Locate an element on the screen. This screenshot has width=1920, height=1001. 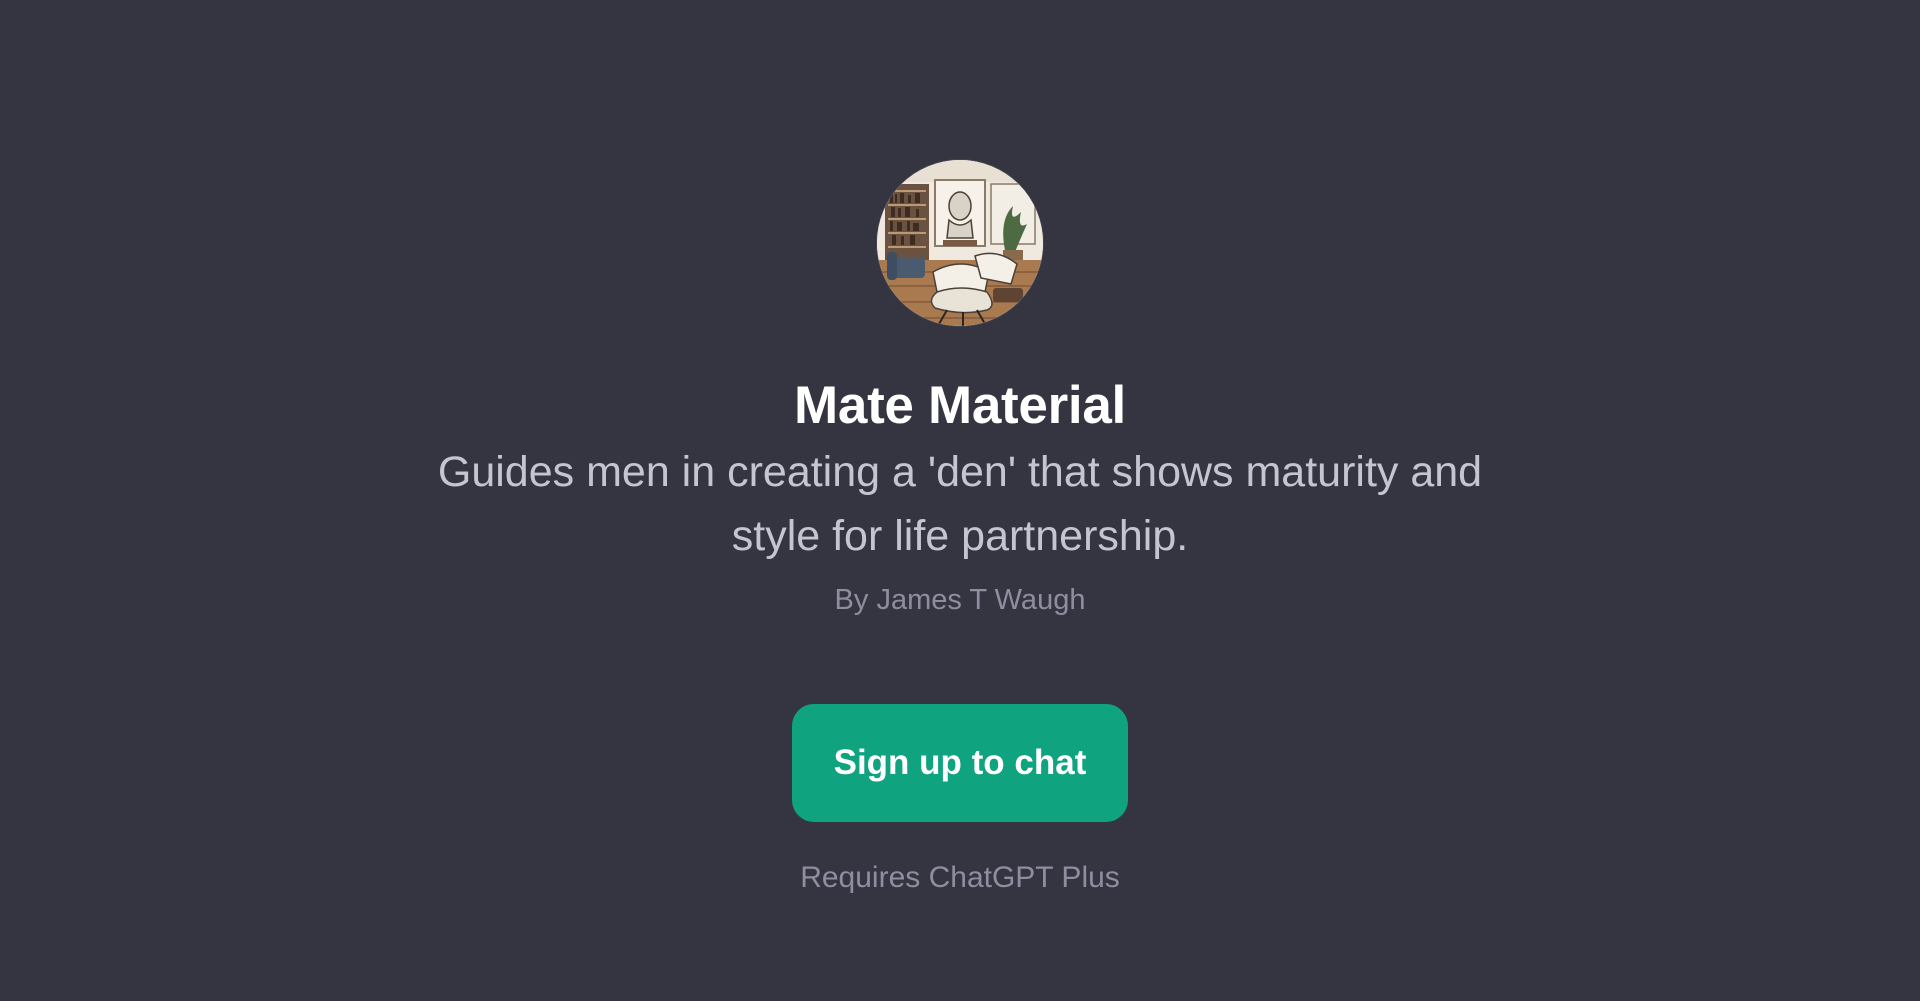
den-illustration-image is located at coordinates (960, 243).